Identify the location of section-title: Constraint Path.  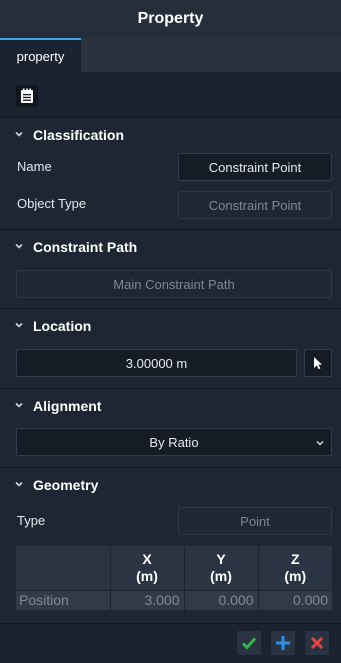
(85, 247).